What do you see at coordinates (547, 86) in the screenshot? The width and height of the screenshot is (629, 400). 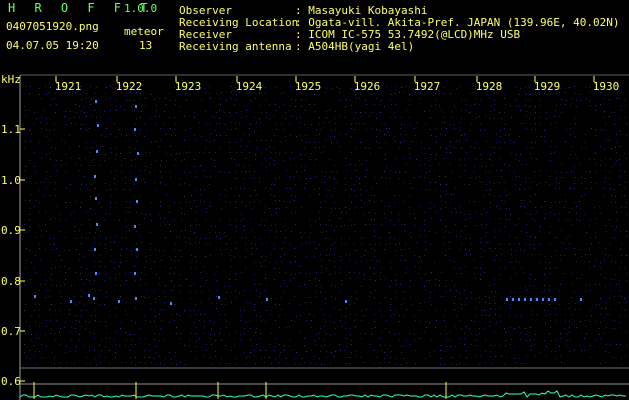 I see `time-tick-label: 1929` at bounding box center [547, 86].